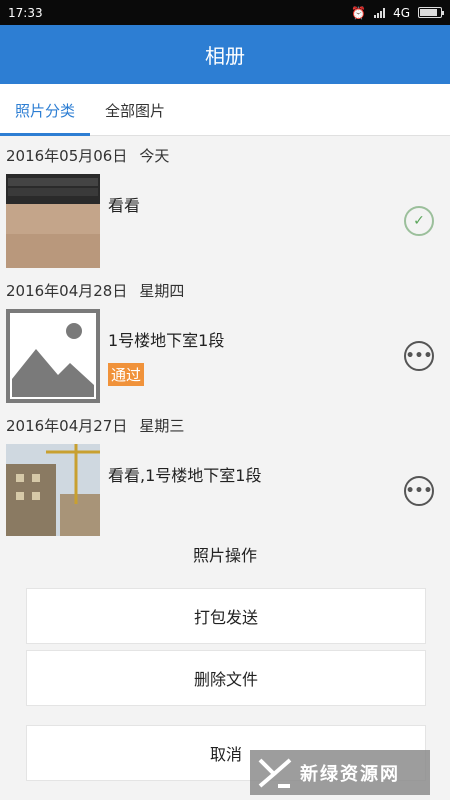 The image size is (450, 800). I want to click on page-title: 相册, so click(225, 56).